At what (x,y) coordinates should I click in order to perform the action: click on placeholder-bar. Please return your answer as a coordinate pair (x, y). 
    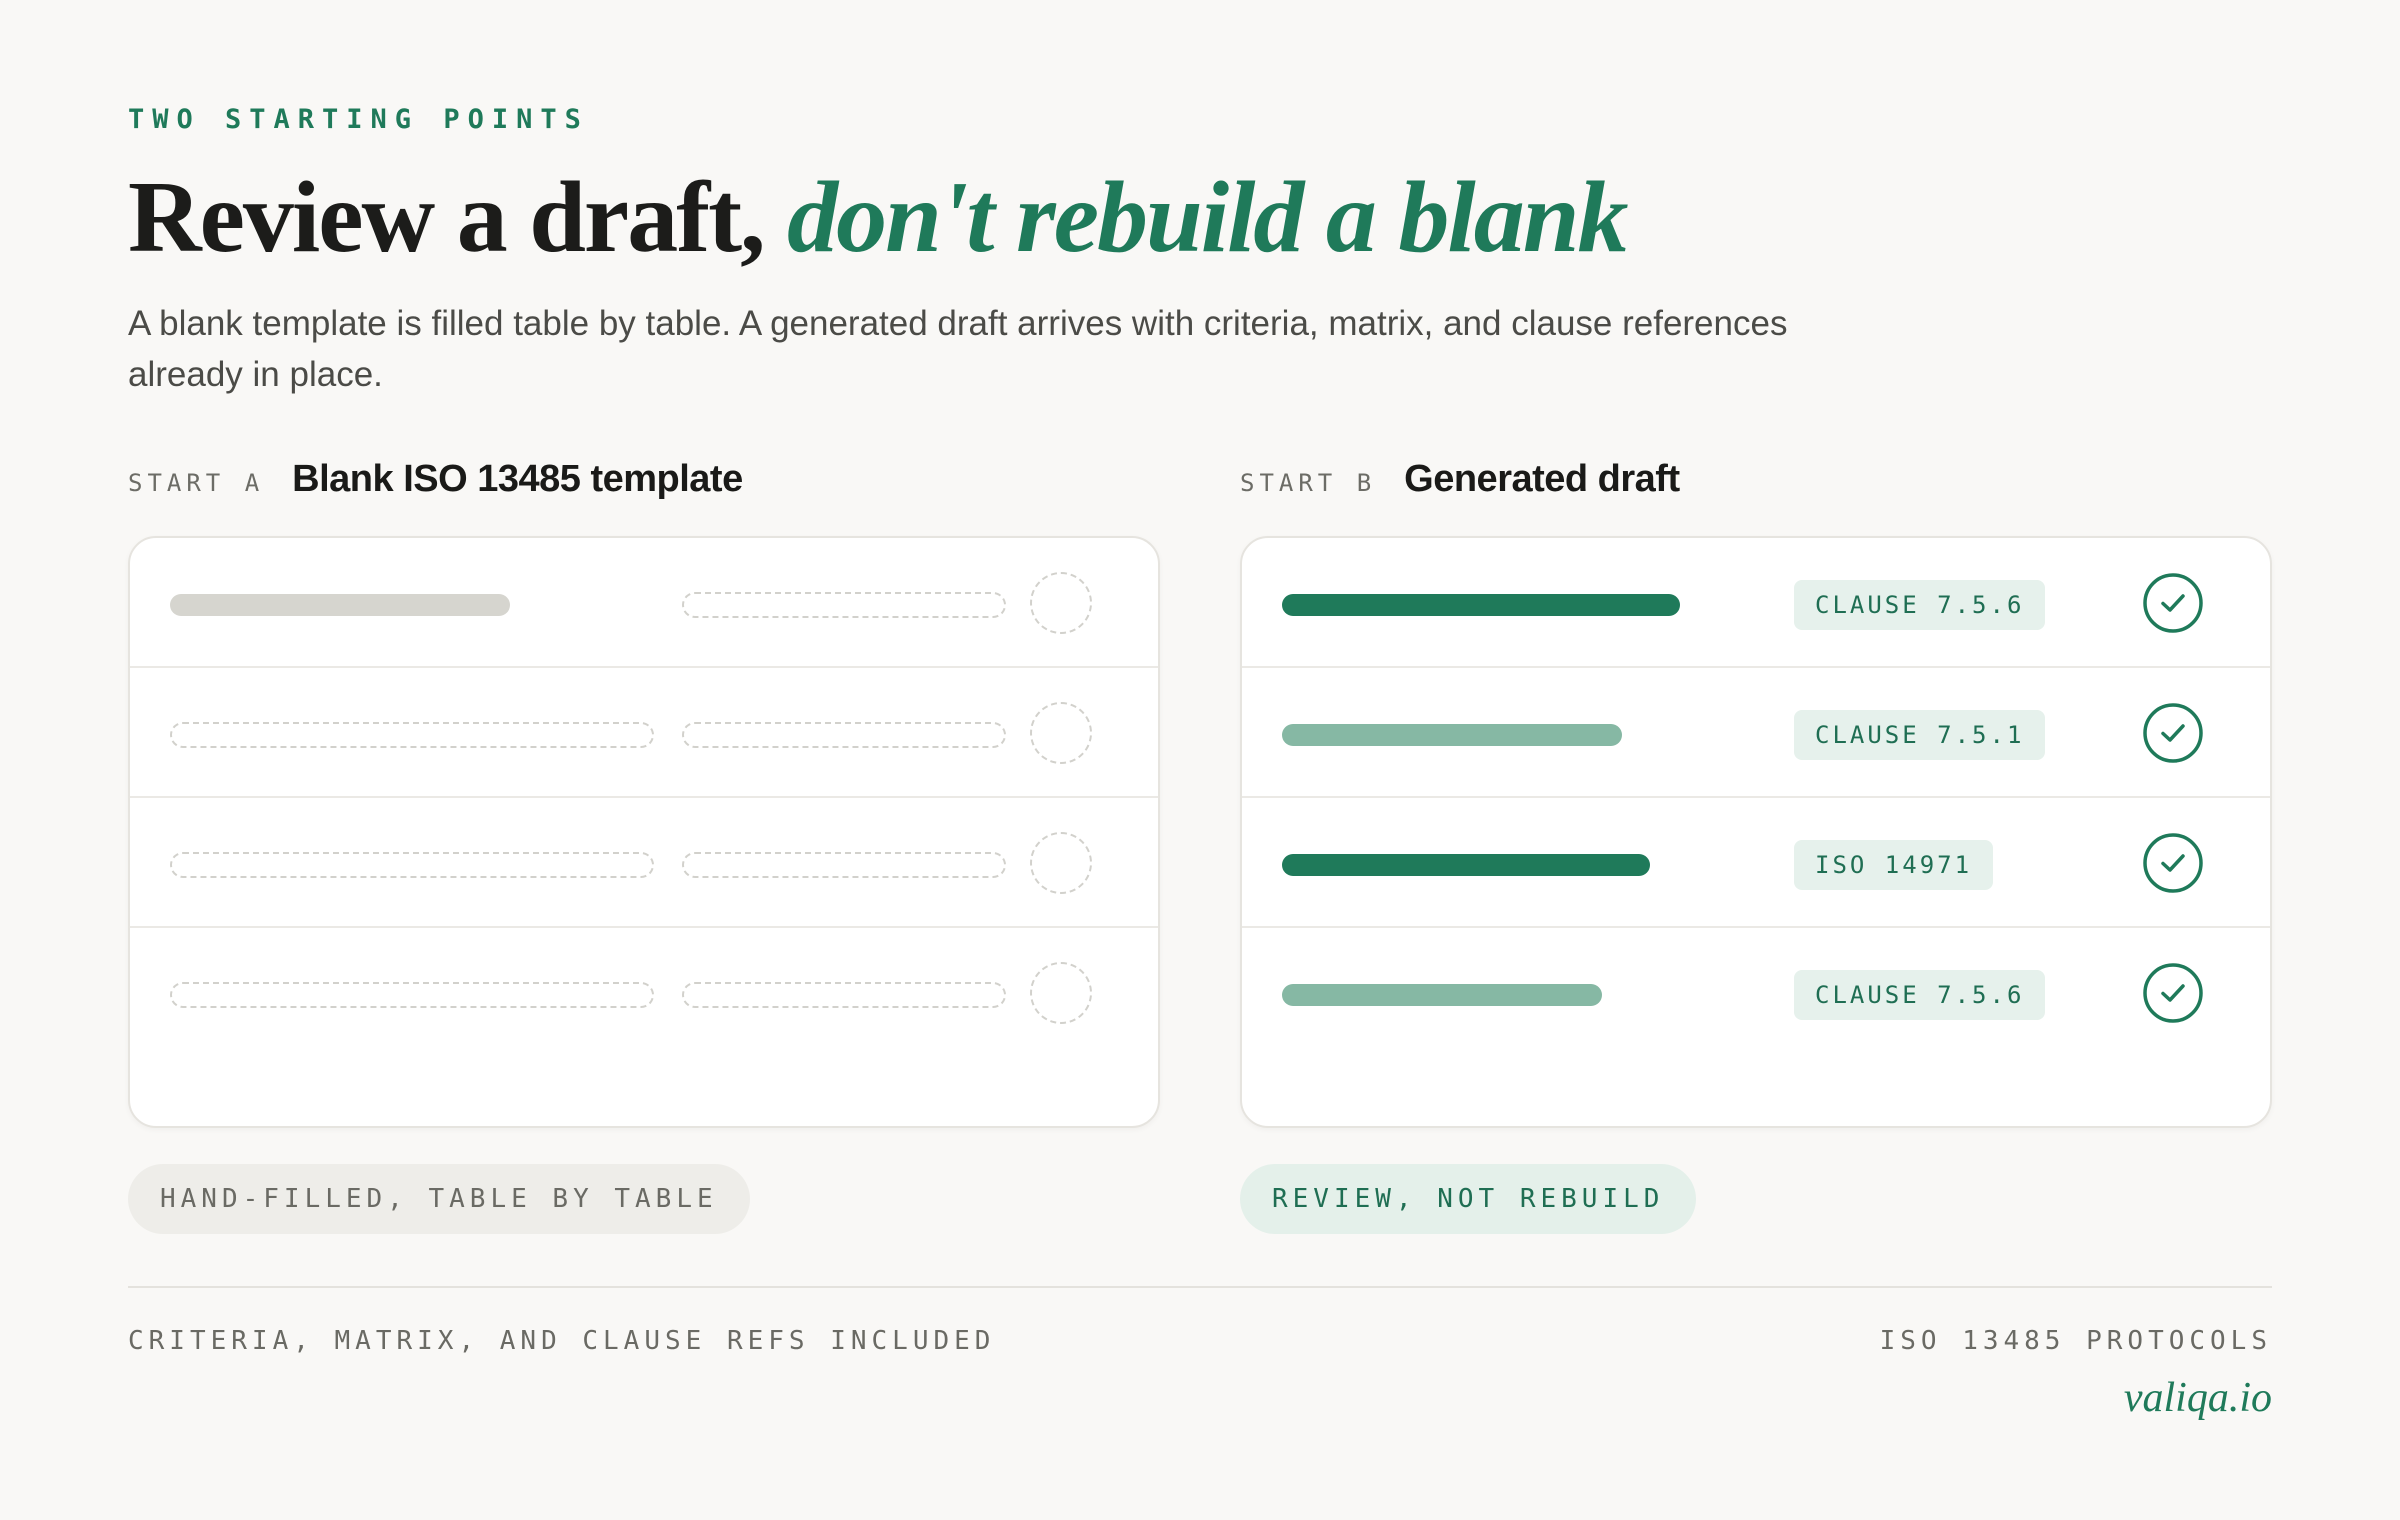
    Looking at the image, I should click on (340, 605).